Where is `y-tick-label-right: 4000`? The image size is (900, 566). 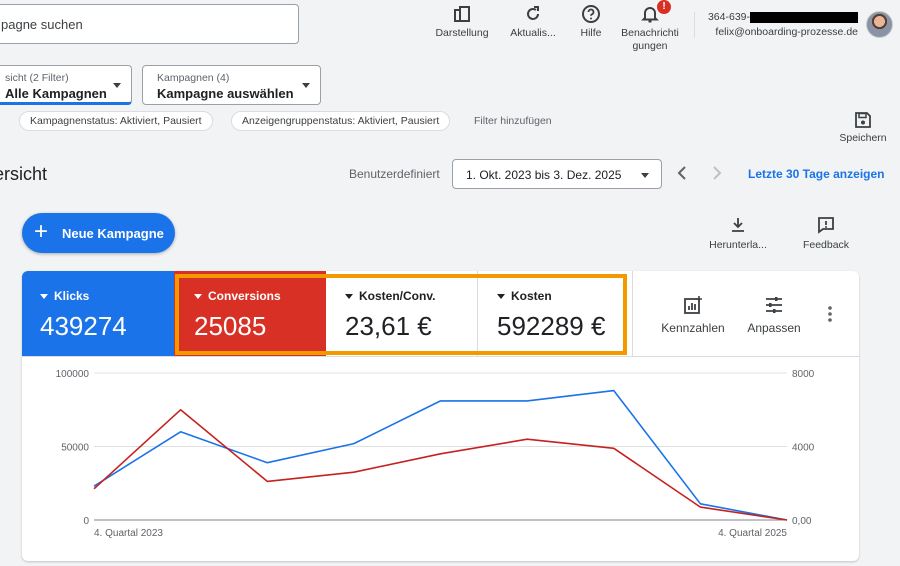 y-tick-label-right: 4000 is located at coordinates (803, 448).